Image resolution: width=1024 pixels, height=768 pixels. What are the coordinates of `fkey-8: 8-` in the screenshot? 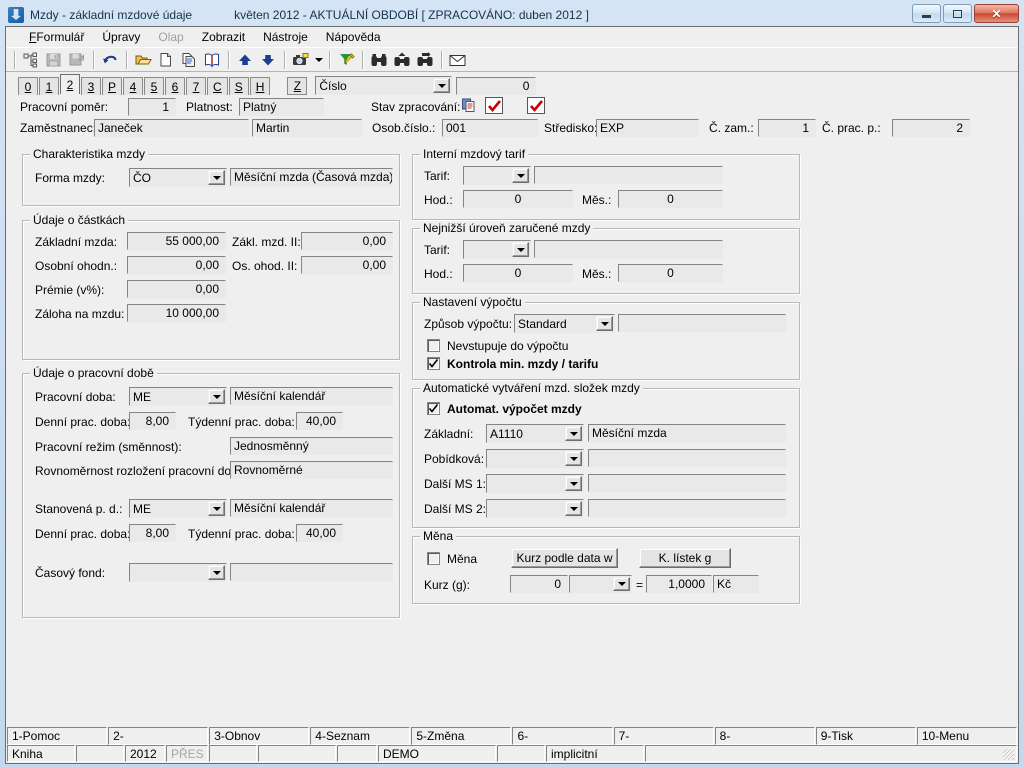 It's located at (764, 736).